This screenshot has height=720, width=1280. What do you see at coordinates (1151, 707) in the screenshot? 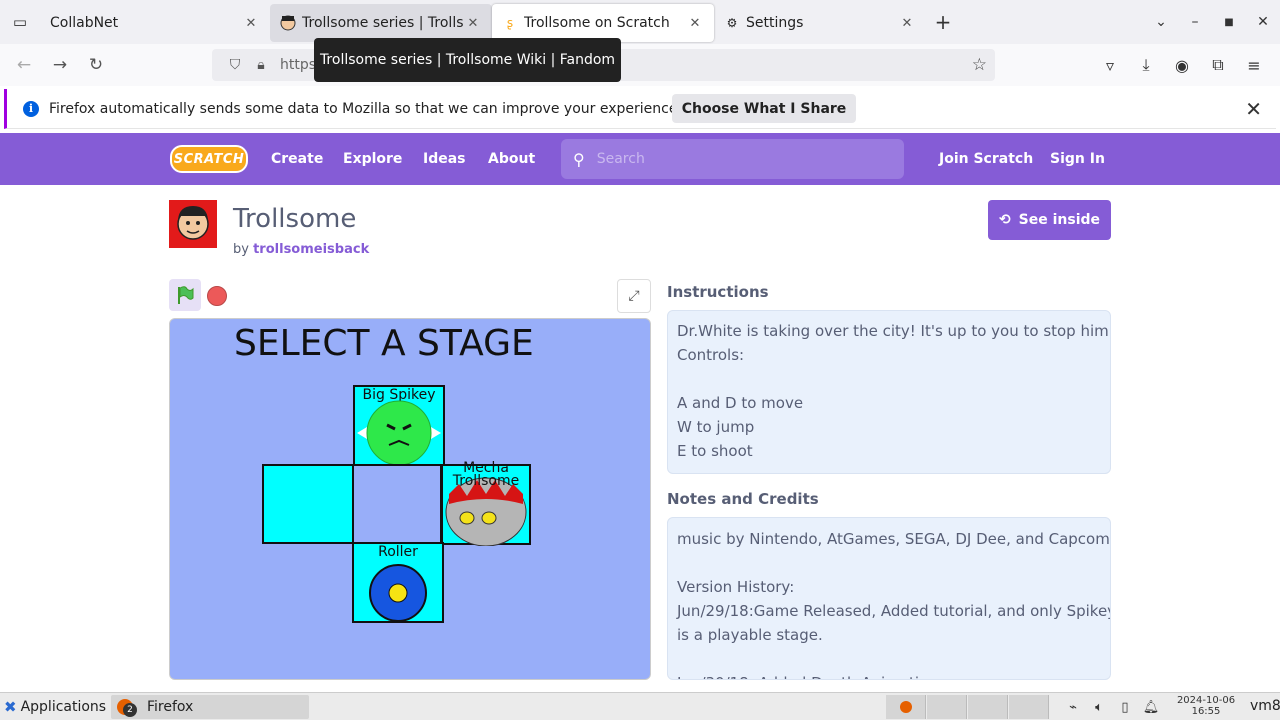
I see `notification-bell-icon: 🔔︎` at bounding box center [1151, 707].